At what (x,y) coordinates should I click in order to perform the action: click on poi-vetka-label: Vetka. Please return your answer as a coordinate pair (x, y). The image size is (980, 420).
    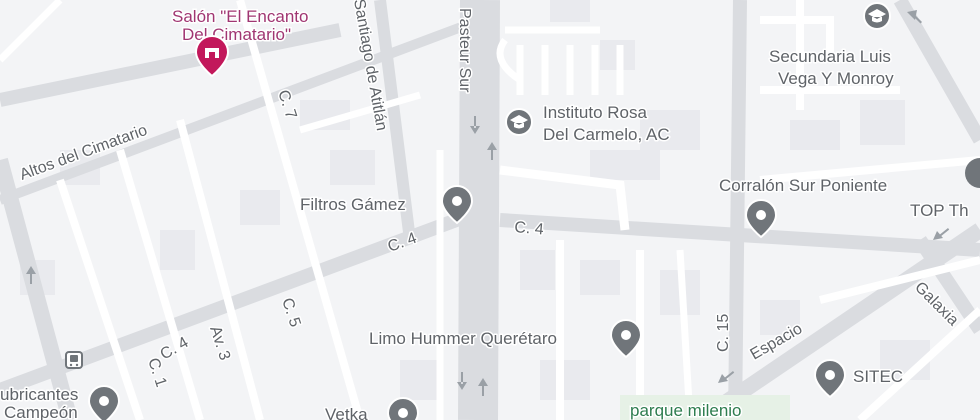
    Looking at the image, I should click on (346, 412).